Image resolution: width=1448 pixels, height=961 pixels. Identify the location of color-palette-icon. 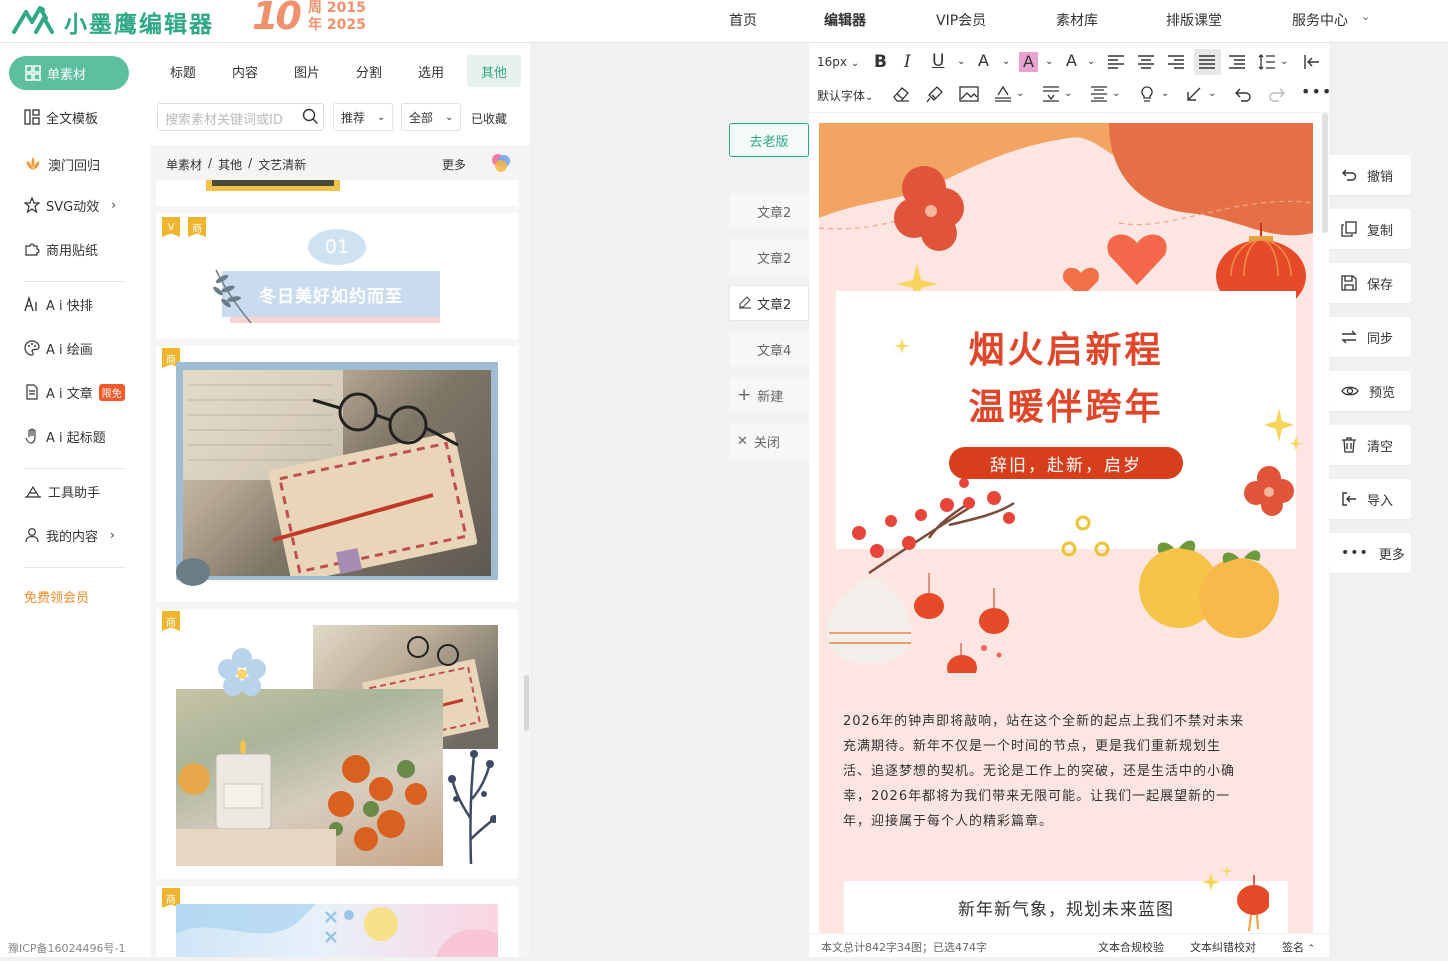
(501, 163).